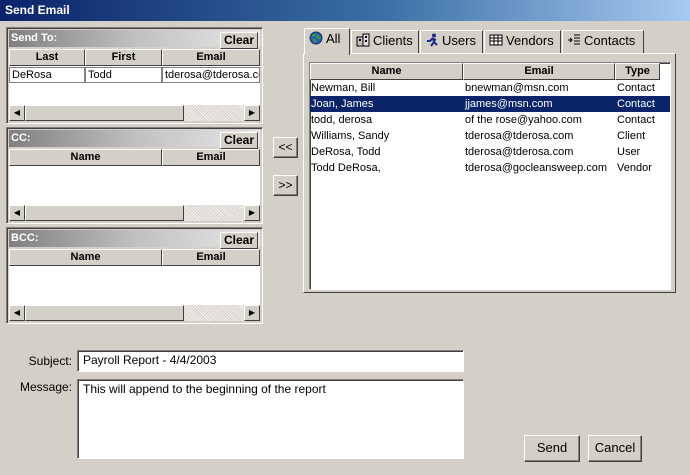 This screenshot has height=475, width=690. I want to click on cell-name: Williams, Sandy, so click(350, 136).